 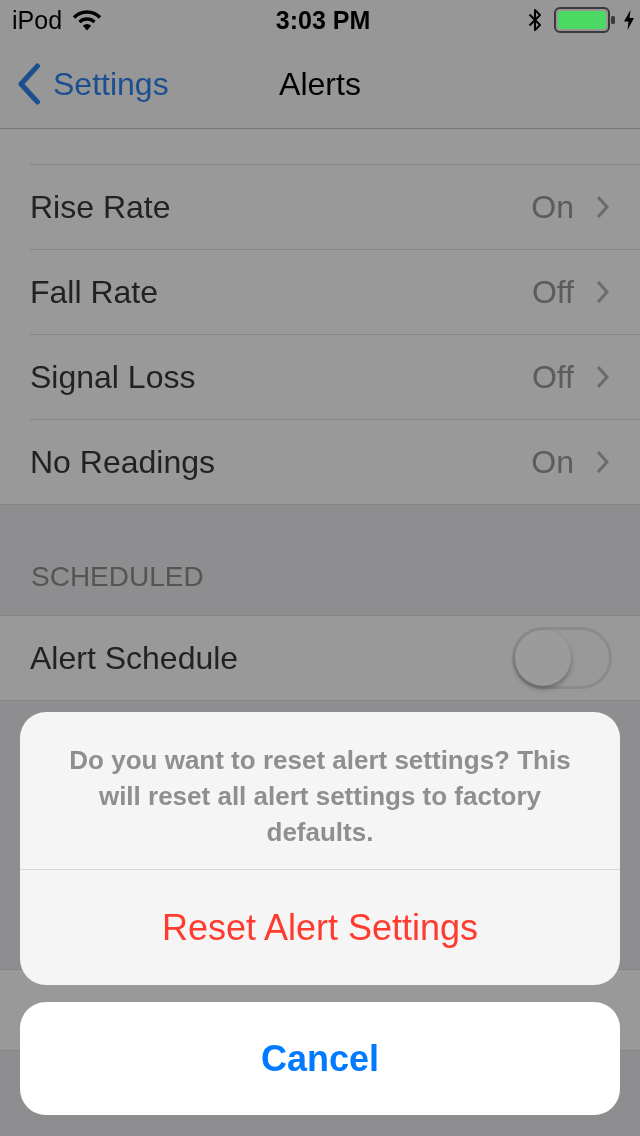 What do you see at coordinates (320, 377) in the screenshot?
I see `settings-row: Signal Loss Off` at bounding box center [320, 377].